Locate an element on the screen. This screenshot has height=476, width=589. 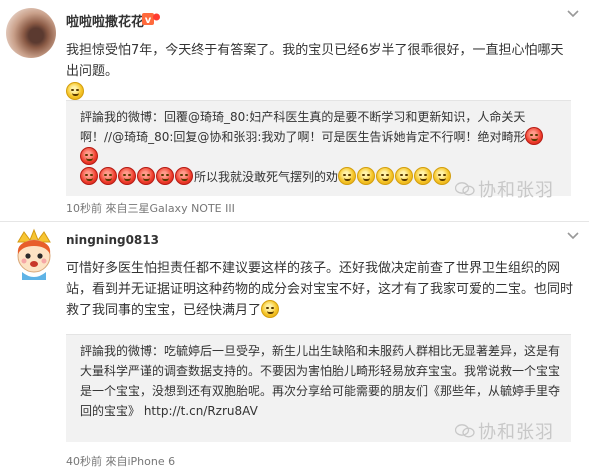
post-meta: 40秒前 來自iPhone 6 is located at coordinates (121, 461).